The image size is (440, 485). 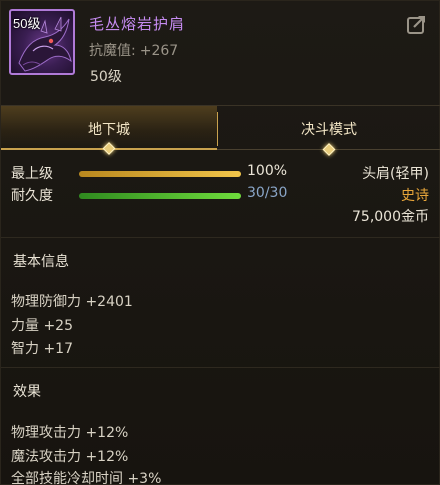 I want to click on tab-dungeon-label: 地下城, so click(x=109, y=130).